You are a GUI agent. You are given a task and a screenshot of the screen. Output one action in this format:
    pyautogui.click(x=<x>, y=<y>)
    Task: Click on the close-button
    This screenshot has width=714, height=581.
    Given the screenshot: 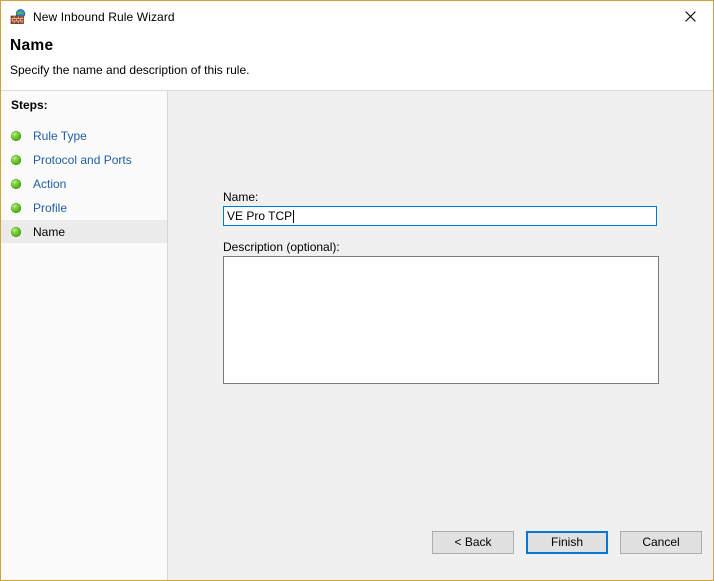 What is the action you would take?
    pyautogui.click(x=690, y=16)
    